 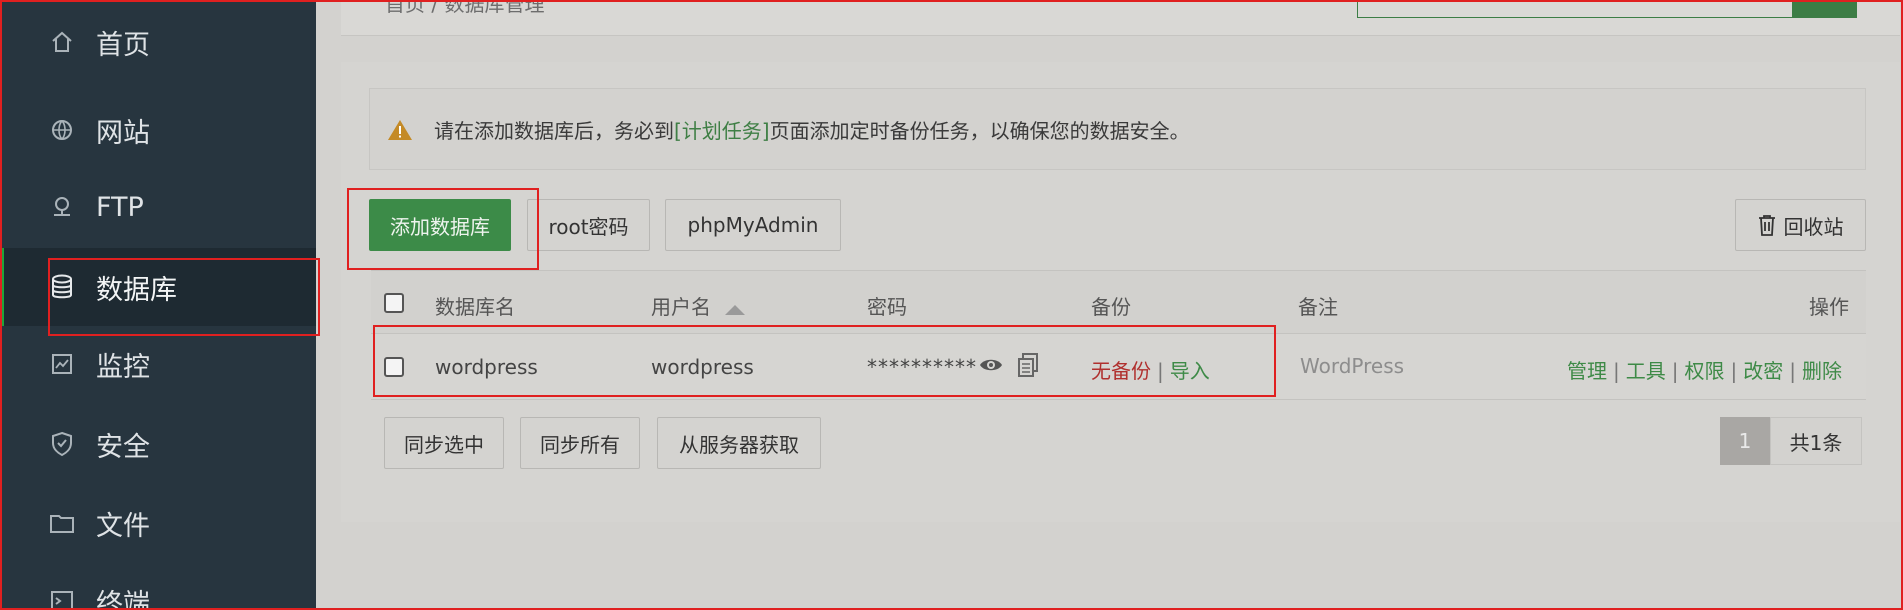 I want to click on sidebar-item-website: 网站, so click(x=158, y=130).